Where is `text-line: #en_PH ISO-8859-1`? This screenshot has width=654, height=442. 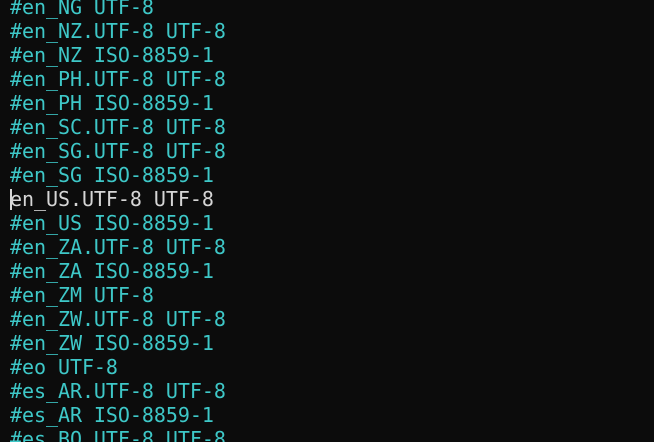
text-line: #en_PH ISO-8859-1 is located at coordinates (118, 103).